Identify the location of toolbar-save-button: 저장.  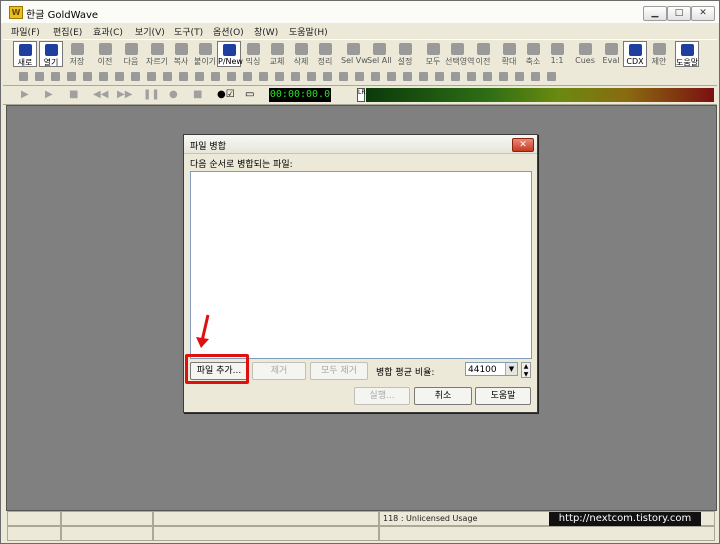
(77, 54).